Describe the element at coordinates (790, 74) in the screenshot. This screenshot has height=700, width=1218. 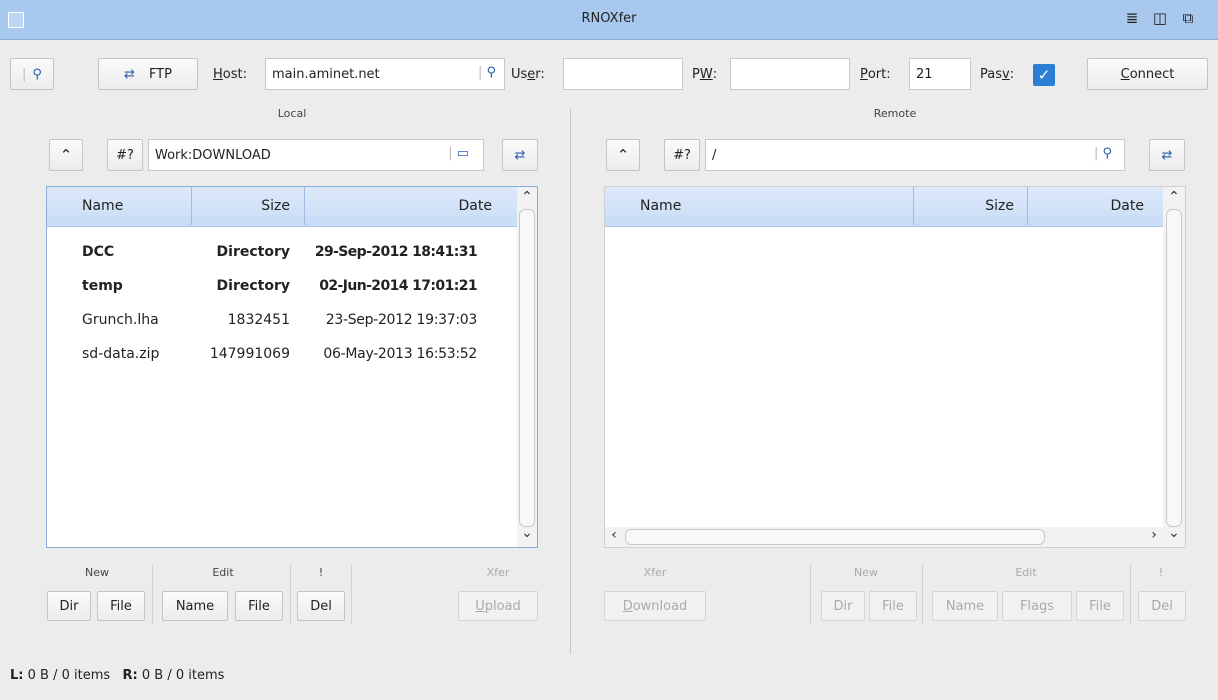
I see `password-field` at that location.